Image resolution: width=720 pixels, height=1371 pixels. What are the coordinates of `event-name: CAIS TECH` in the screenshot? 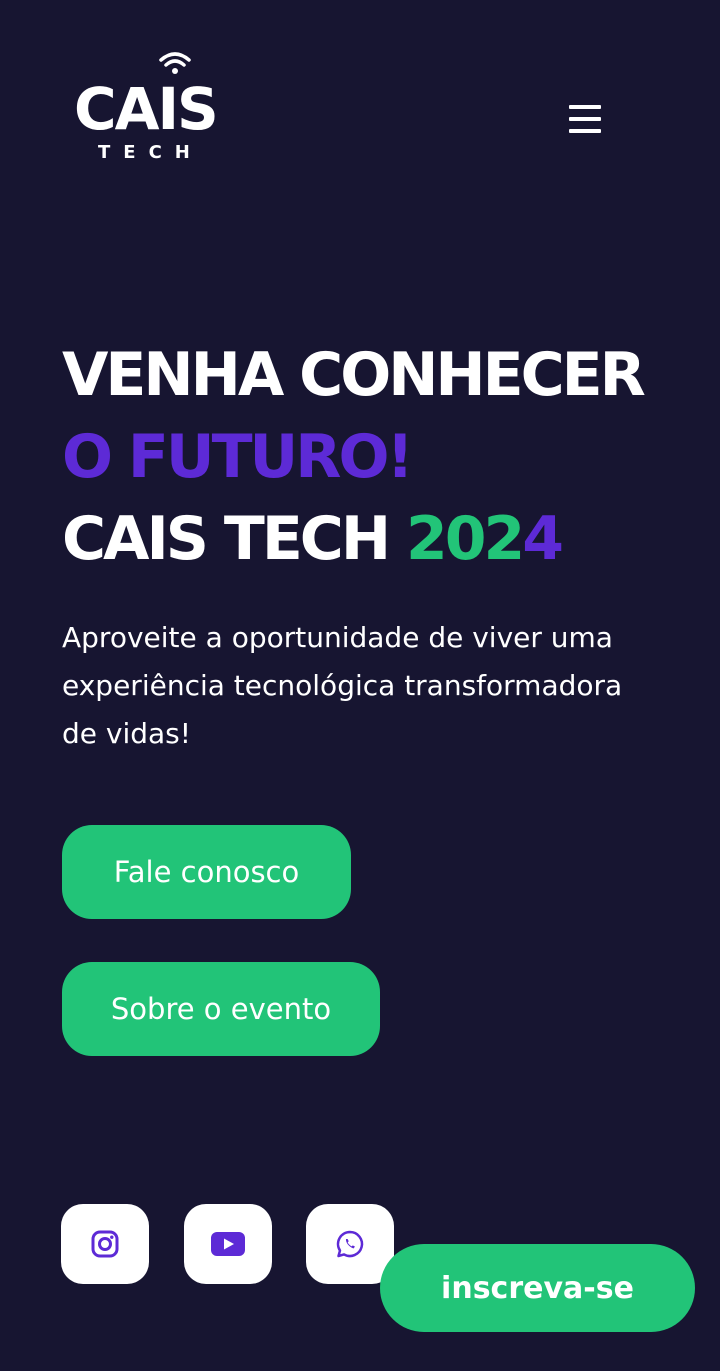 It's located at (234, 539).